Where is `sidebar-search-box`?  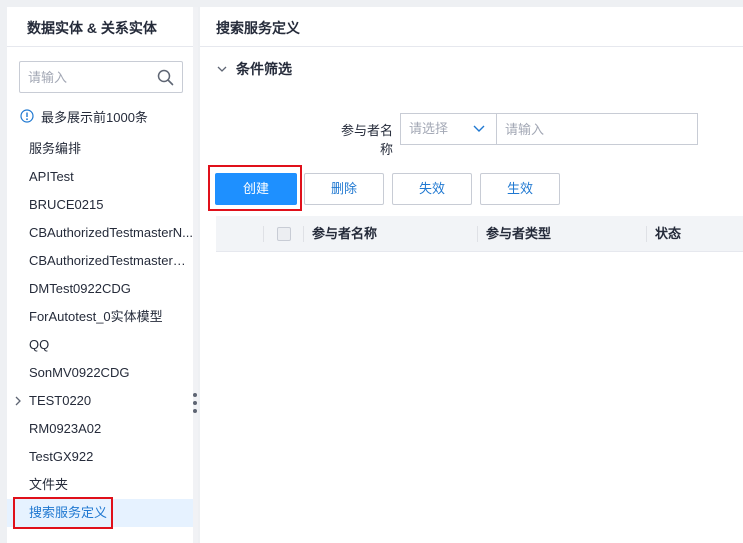 sidebar-search-box is located at coordinates (101, 77).